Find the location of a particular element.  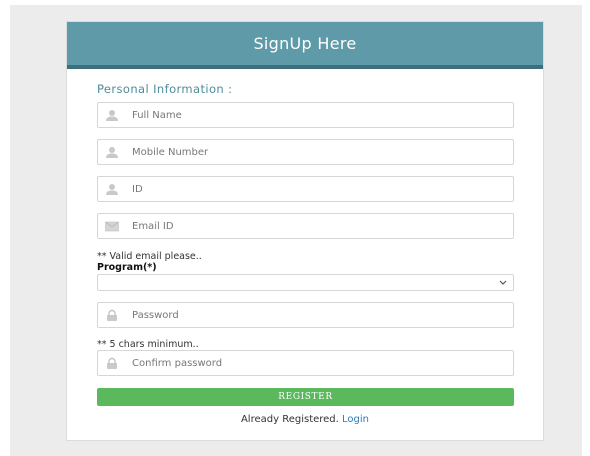

password-input is located at coordinates (317, 315).